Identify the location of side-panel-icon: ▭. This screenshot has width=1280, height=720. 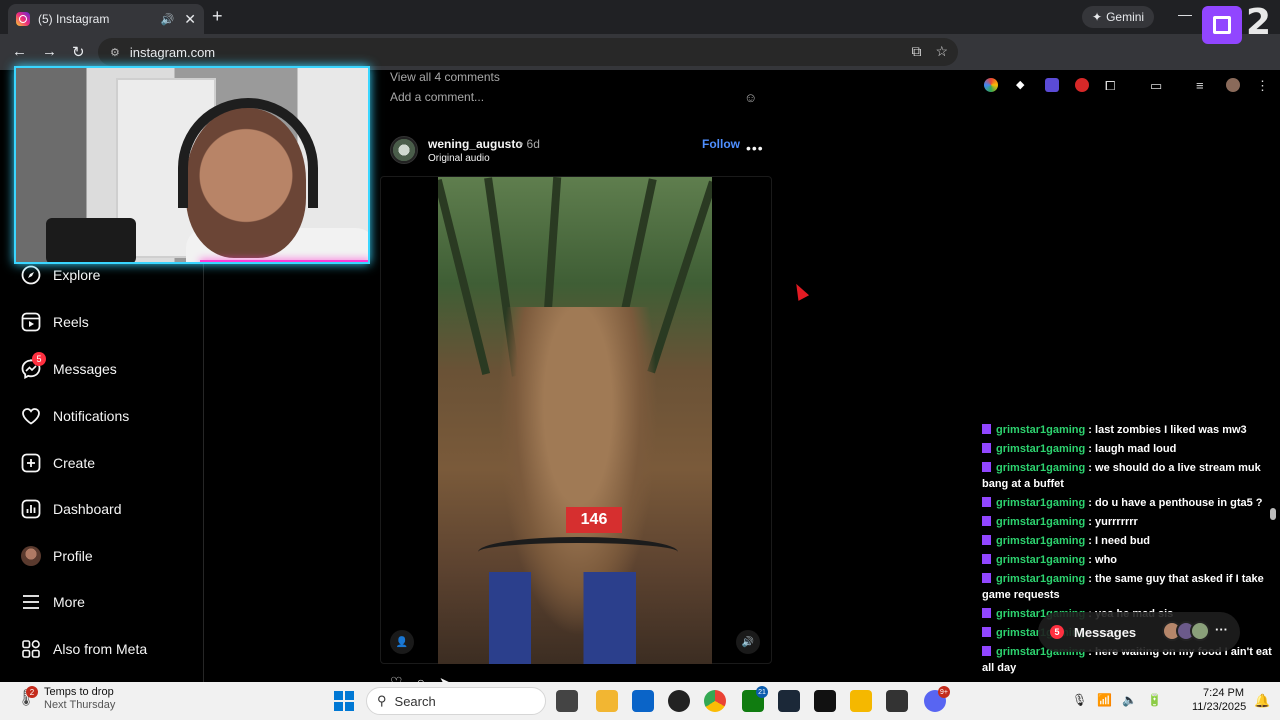
(1157, 85).